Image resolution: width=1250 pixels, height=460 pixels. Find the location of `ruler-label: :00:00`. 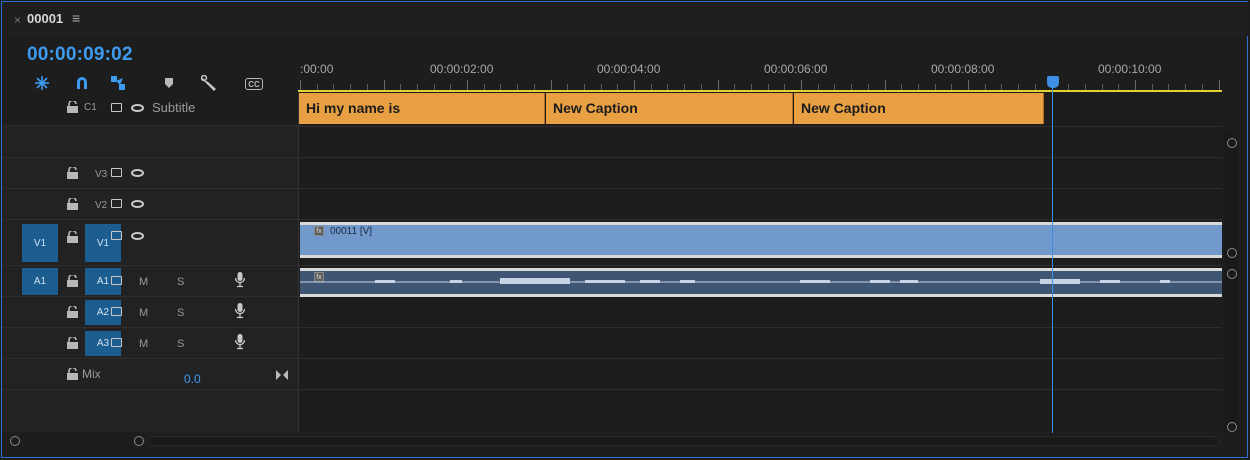

ruler-label: :00:00 is located at coordinates (317, 69).